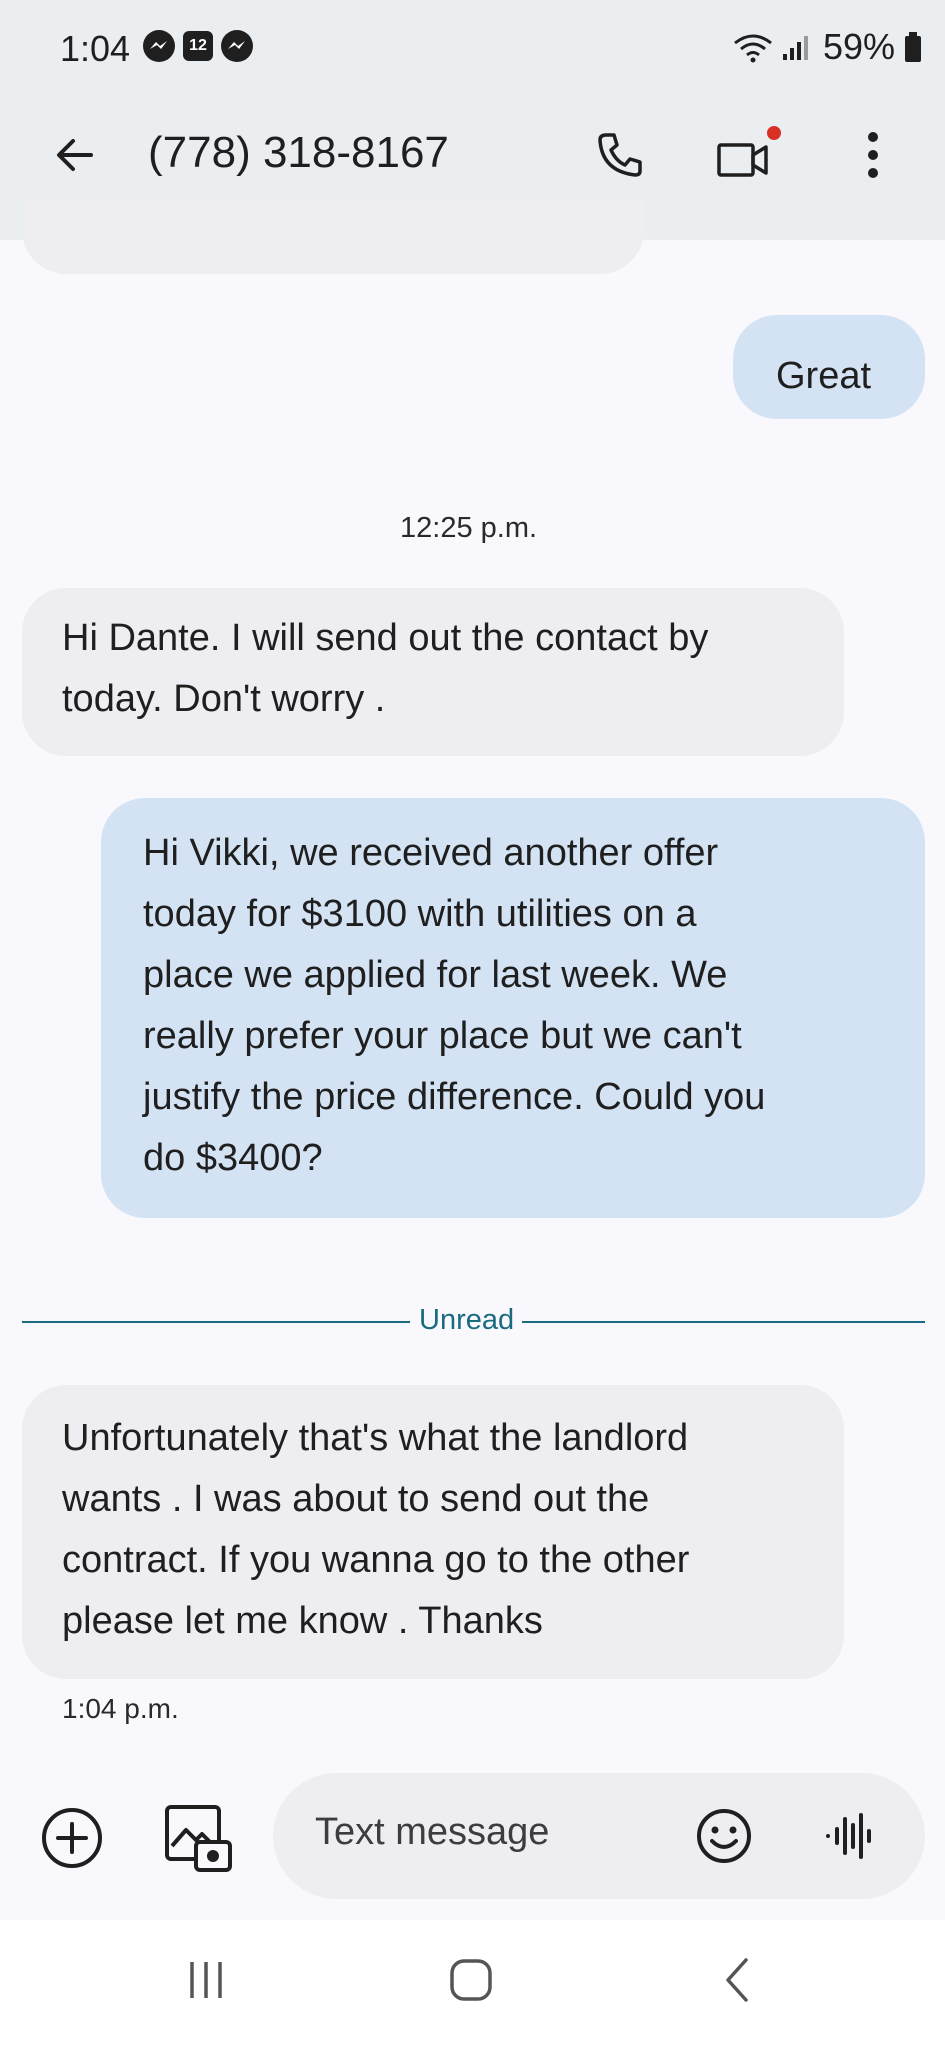 The height and width of the screenshot is (2048, 945). I want to click on message-text: please let me know . Thanks, so click(302, 1621).